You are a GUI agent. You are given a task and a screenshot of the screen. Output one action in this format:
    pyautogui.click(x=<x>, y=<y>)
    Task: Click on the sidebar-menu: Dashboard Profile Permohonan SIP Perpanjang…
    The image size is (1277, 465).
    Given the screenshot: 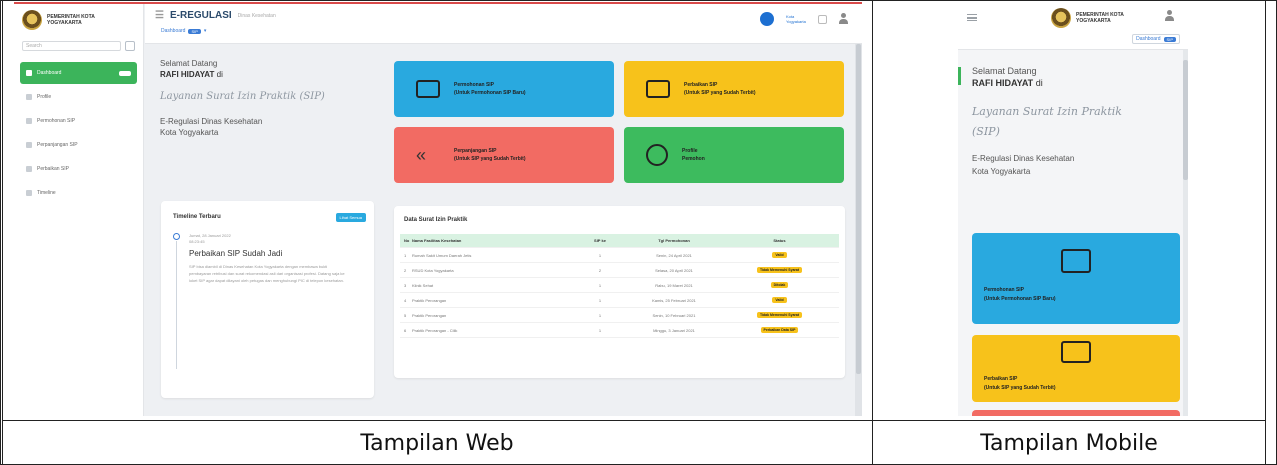 What is the action you would take?
    pyautogui.click(x=78, y=133)
    